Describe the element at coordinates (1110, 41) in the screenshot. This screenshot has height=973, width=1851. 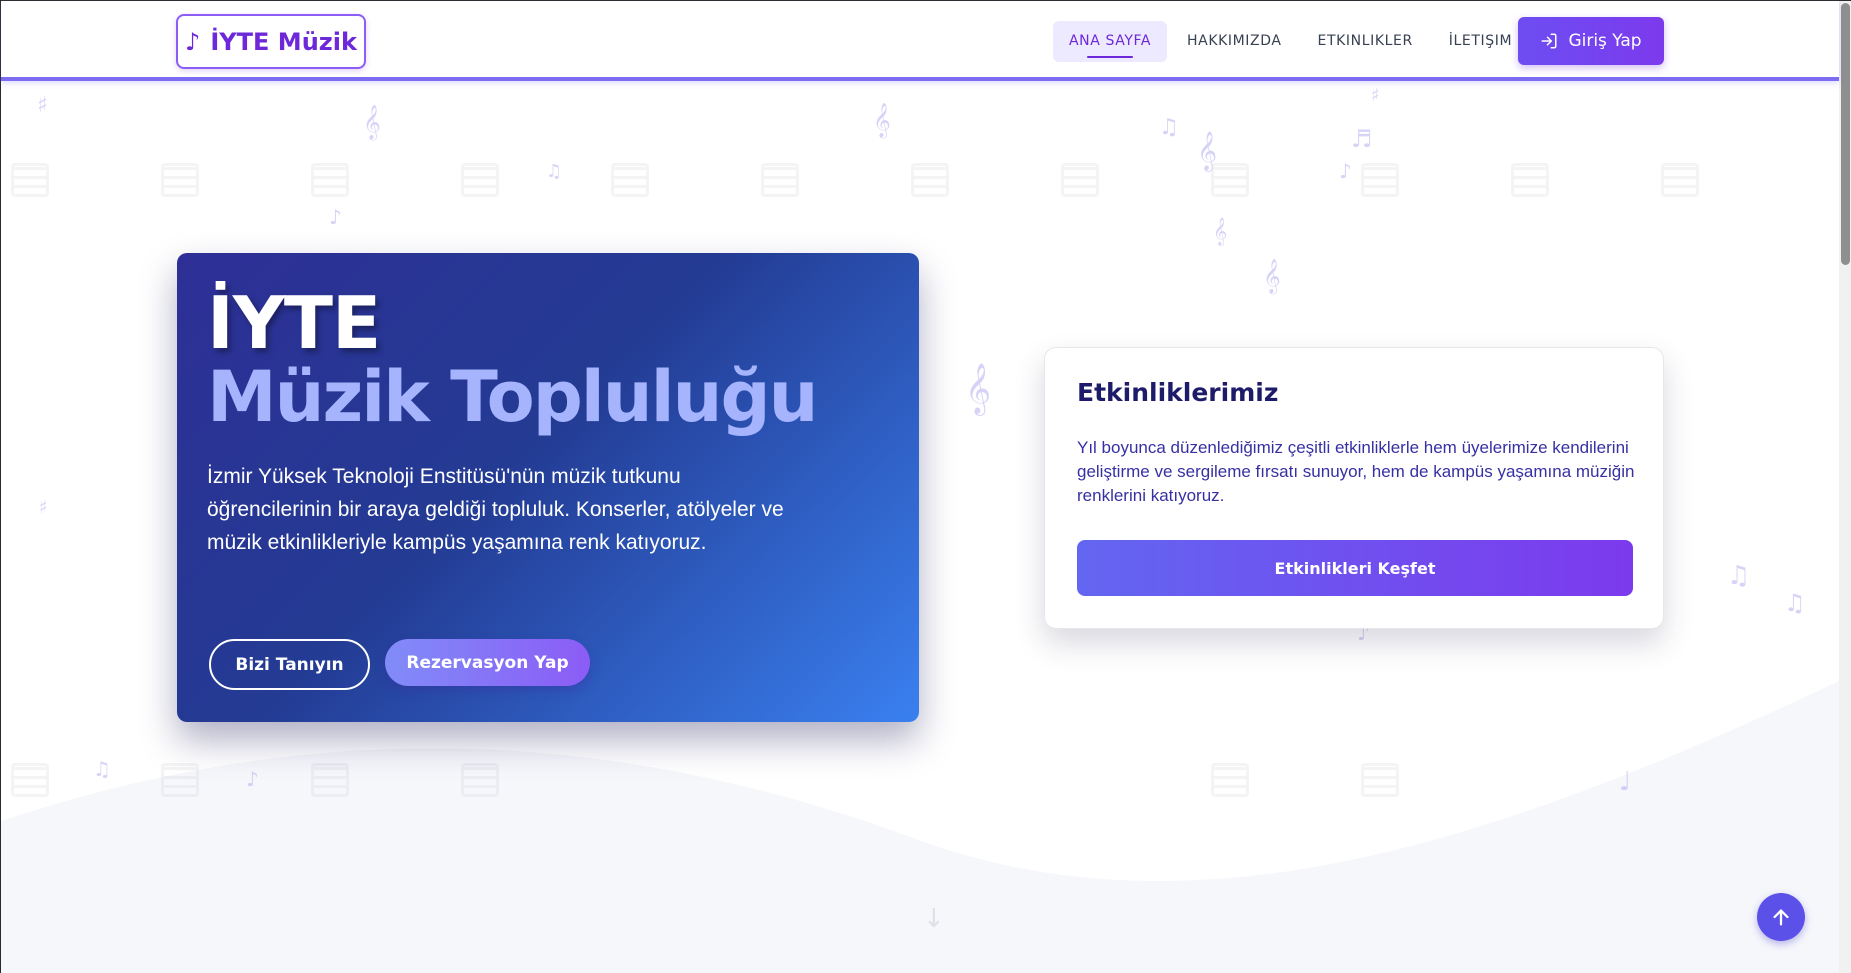
I see `nav-item-home: ANA SAYFA` at that location.